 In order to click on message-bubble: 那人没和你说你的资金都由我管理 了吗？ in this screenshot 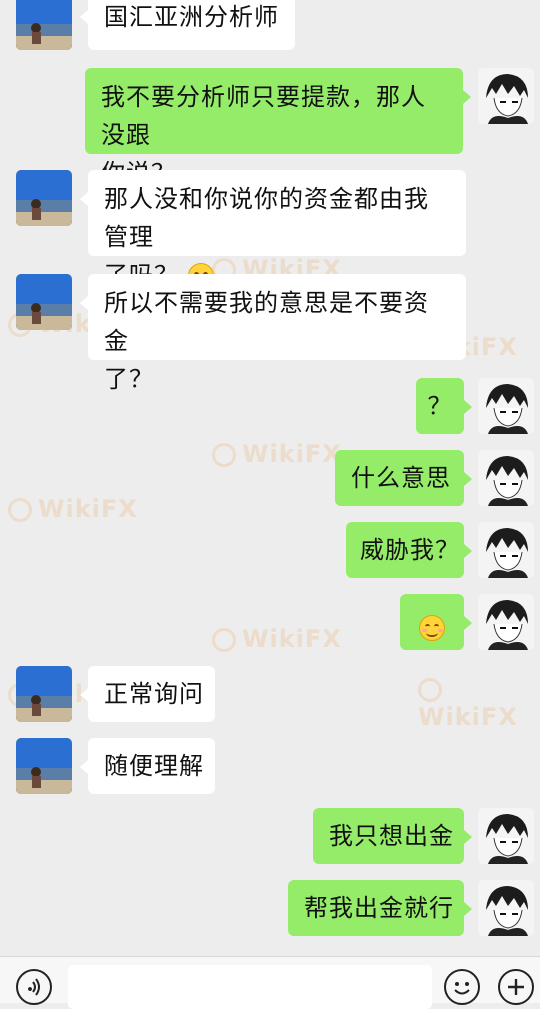, I will do `click(273, 229)`.